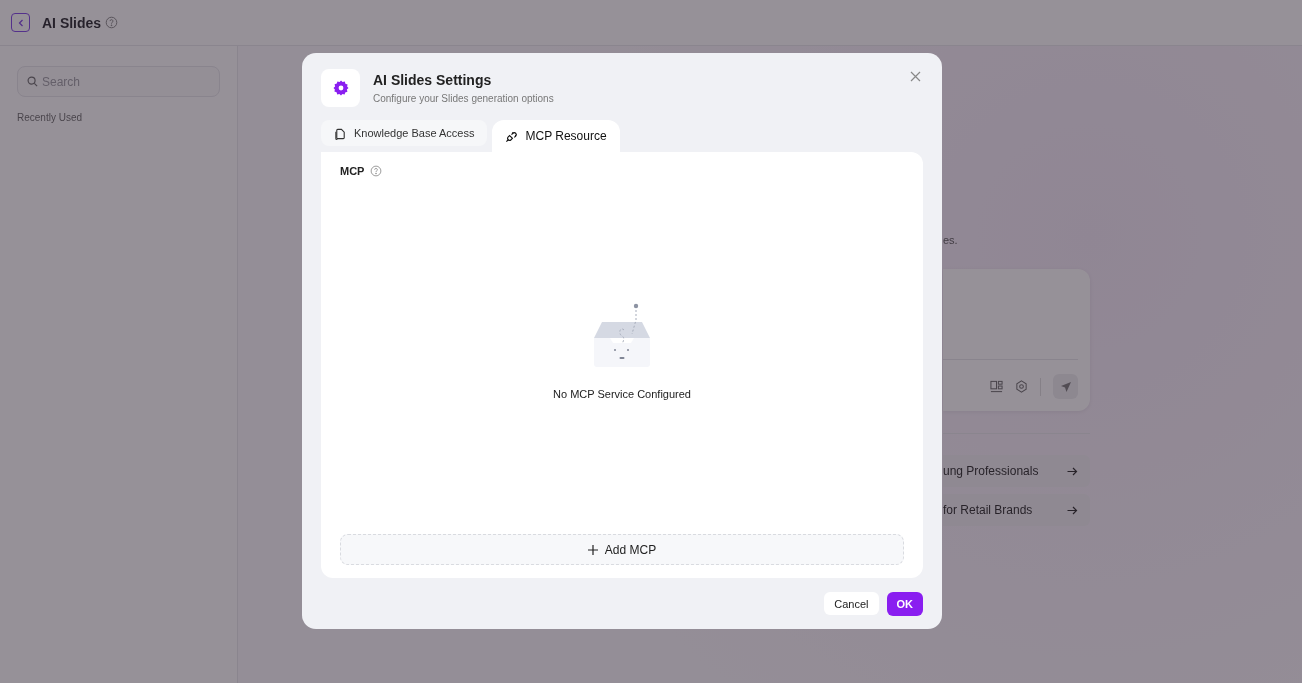  I want to click on section-label: MCP, so click(352, 171).